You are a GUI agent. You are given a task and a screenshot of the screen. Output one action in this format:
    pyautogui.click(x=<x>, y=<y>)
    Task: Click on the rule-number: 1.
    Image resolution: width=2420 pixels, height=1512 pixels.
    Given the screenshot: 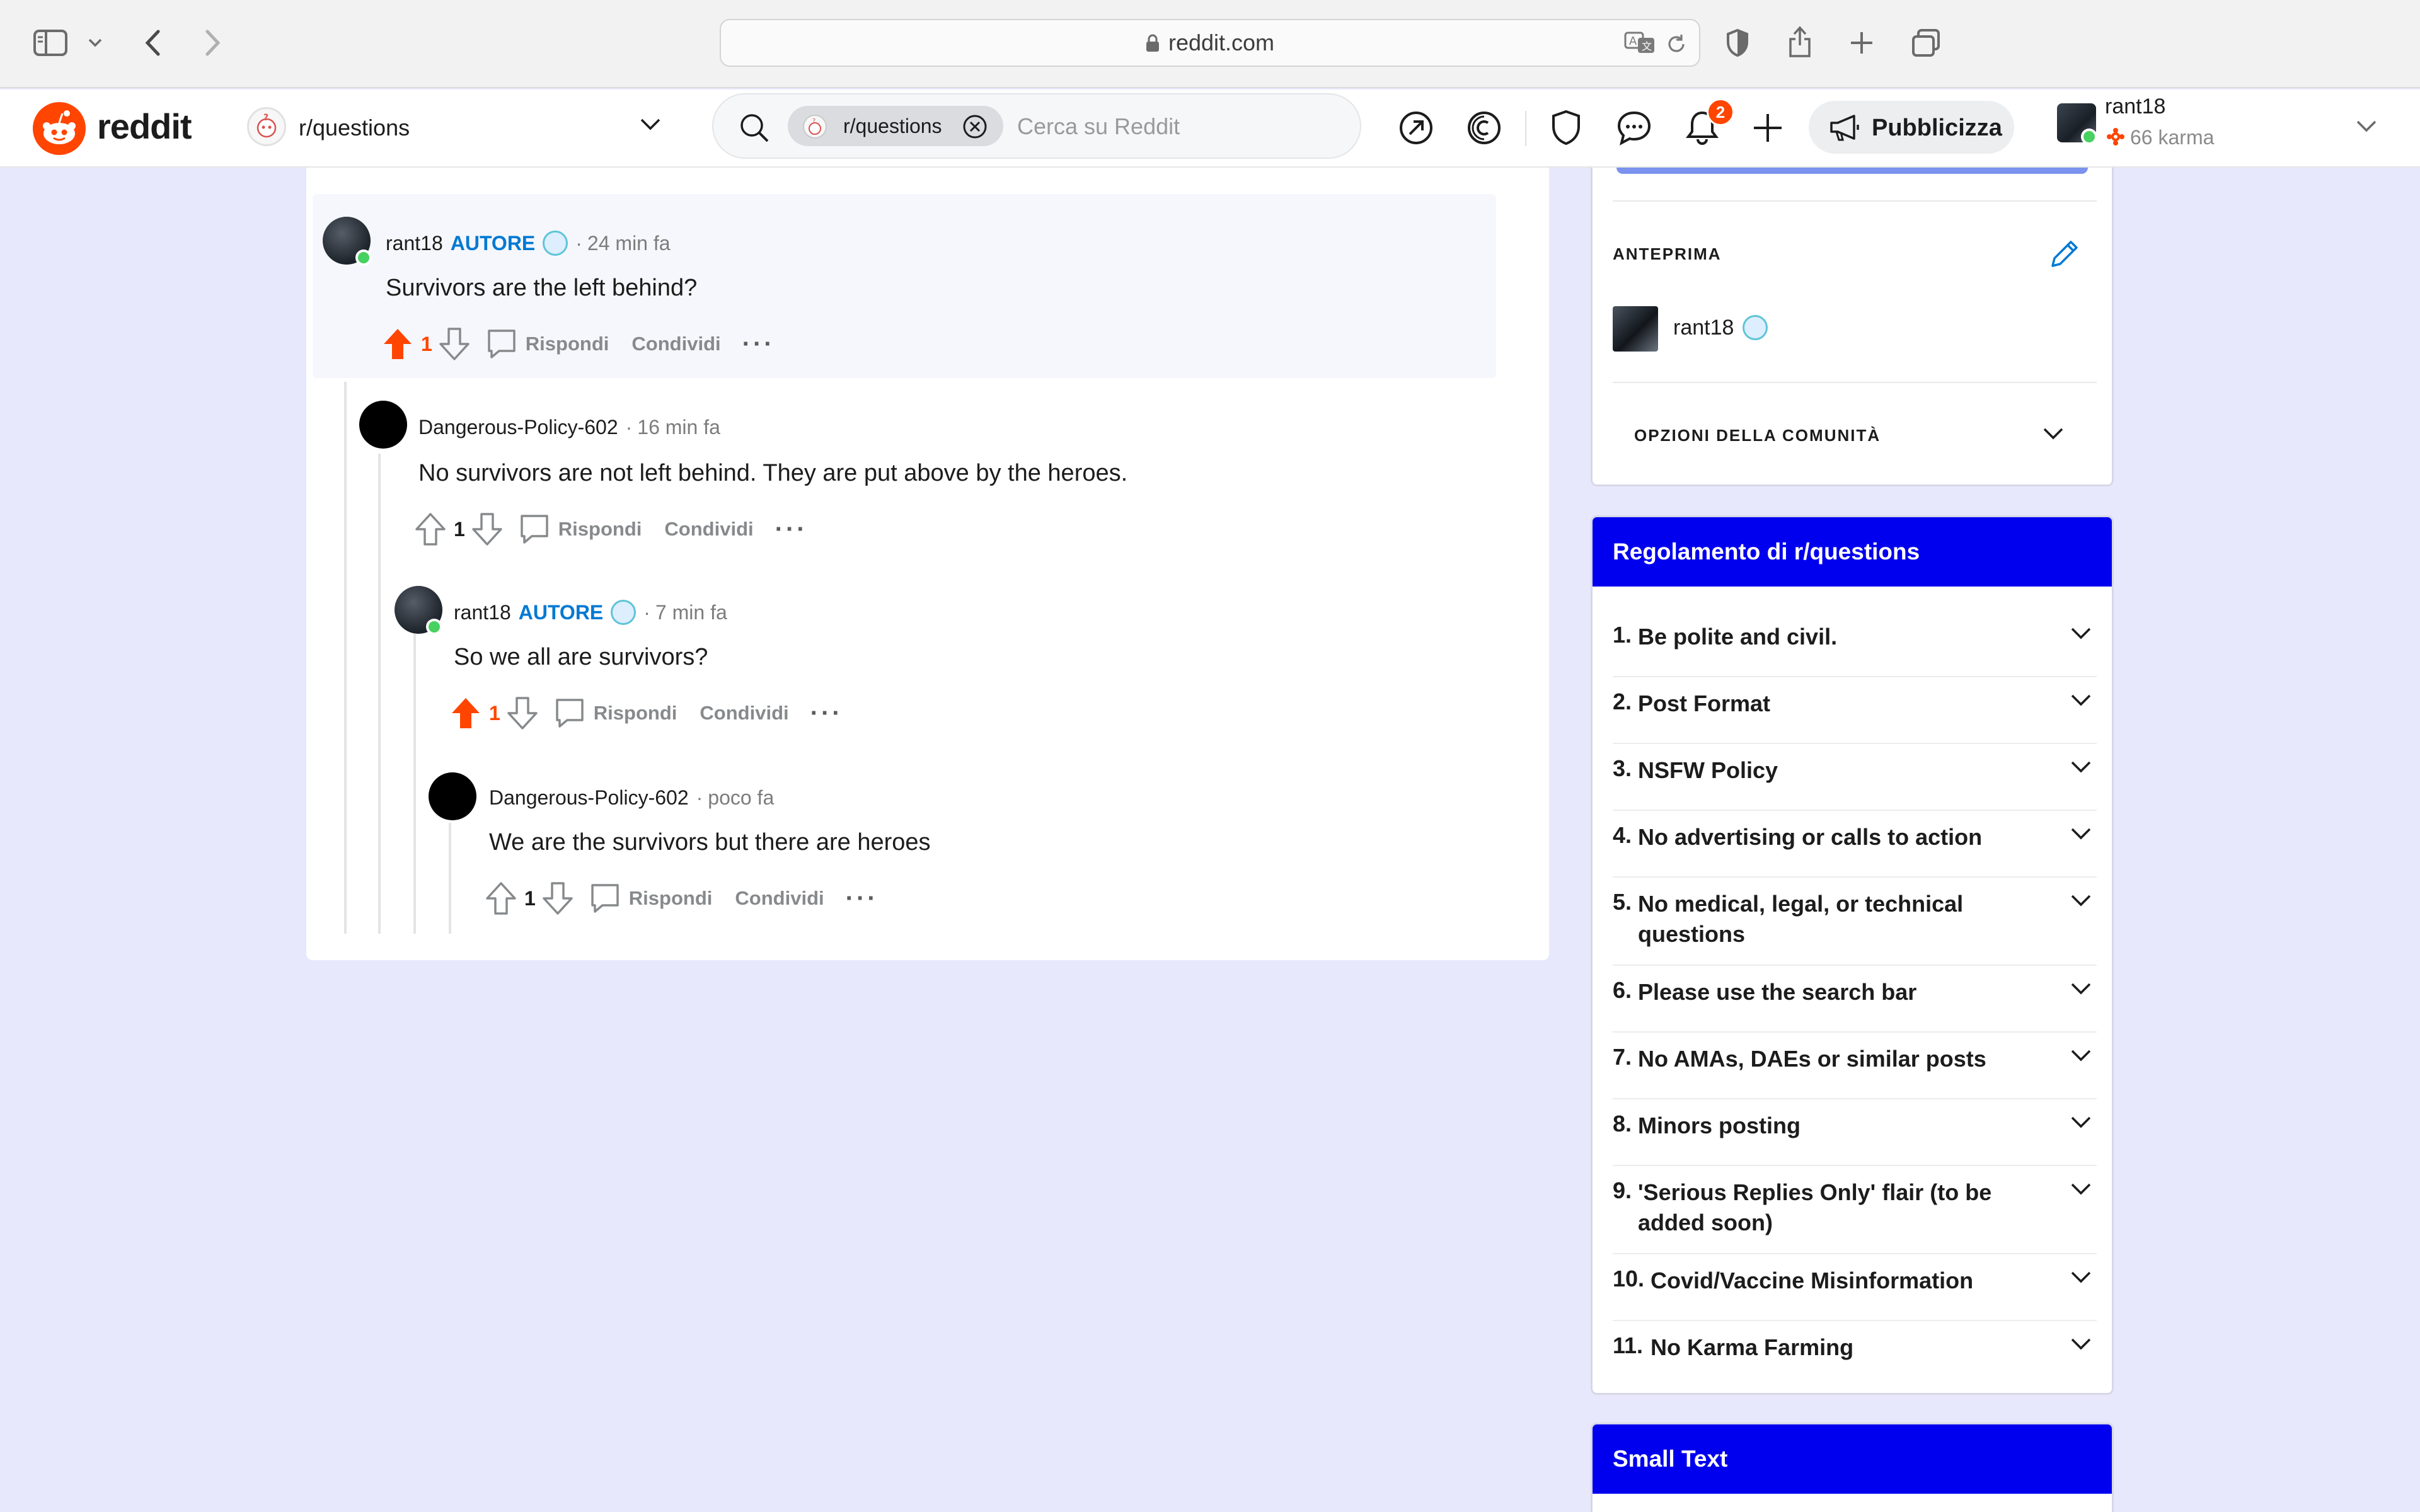 What is the action you would take?
    pyautogui.click(x=1622, y=635)
    